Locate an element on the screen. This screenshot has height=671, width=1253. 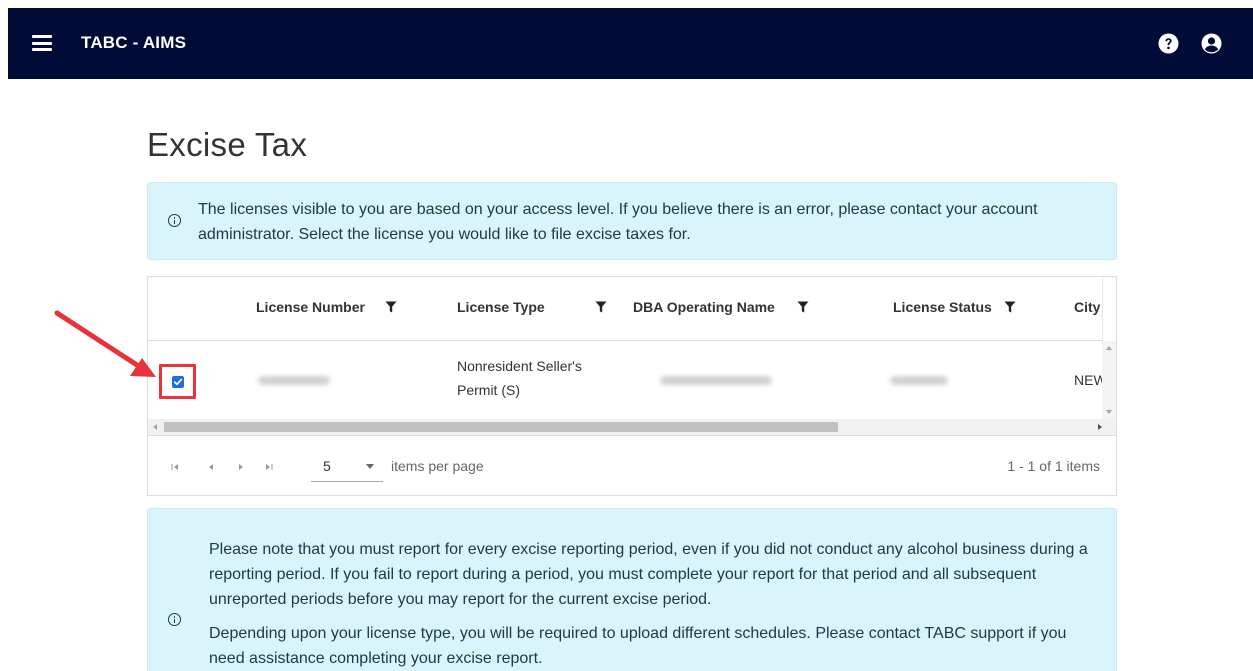
column-header-dba-operating-name: DBA Operating Name is located at coordinates (721, 307).